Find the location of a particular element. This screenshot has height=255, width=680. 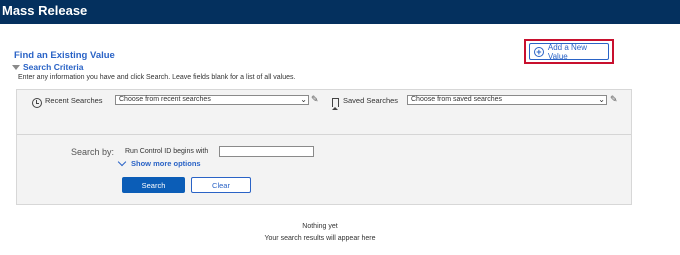

saved-searches-value: Choose from saved searches is located at coordinates (457, 99).